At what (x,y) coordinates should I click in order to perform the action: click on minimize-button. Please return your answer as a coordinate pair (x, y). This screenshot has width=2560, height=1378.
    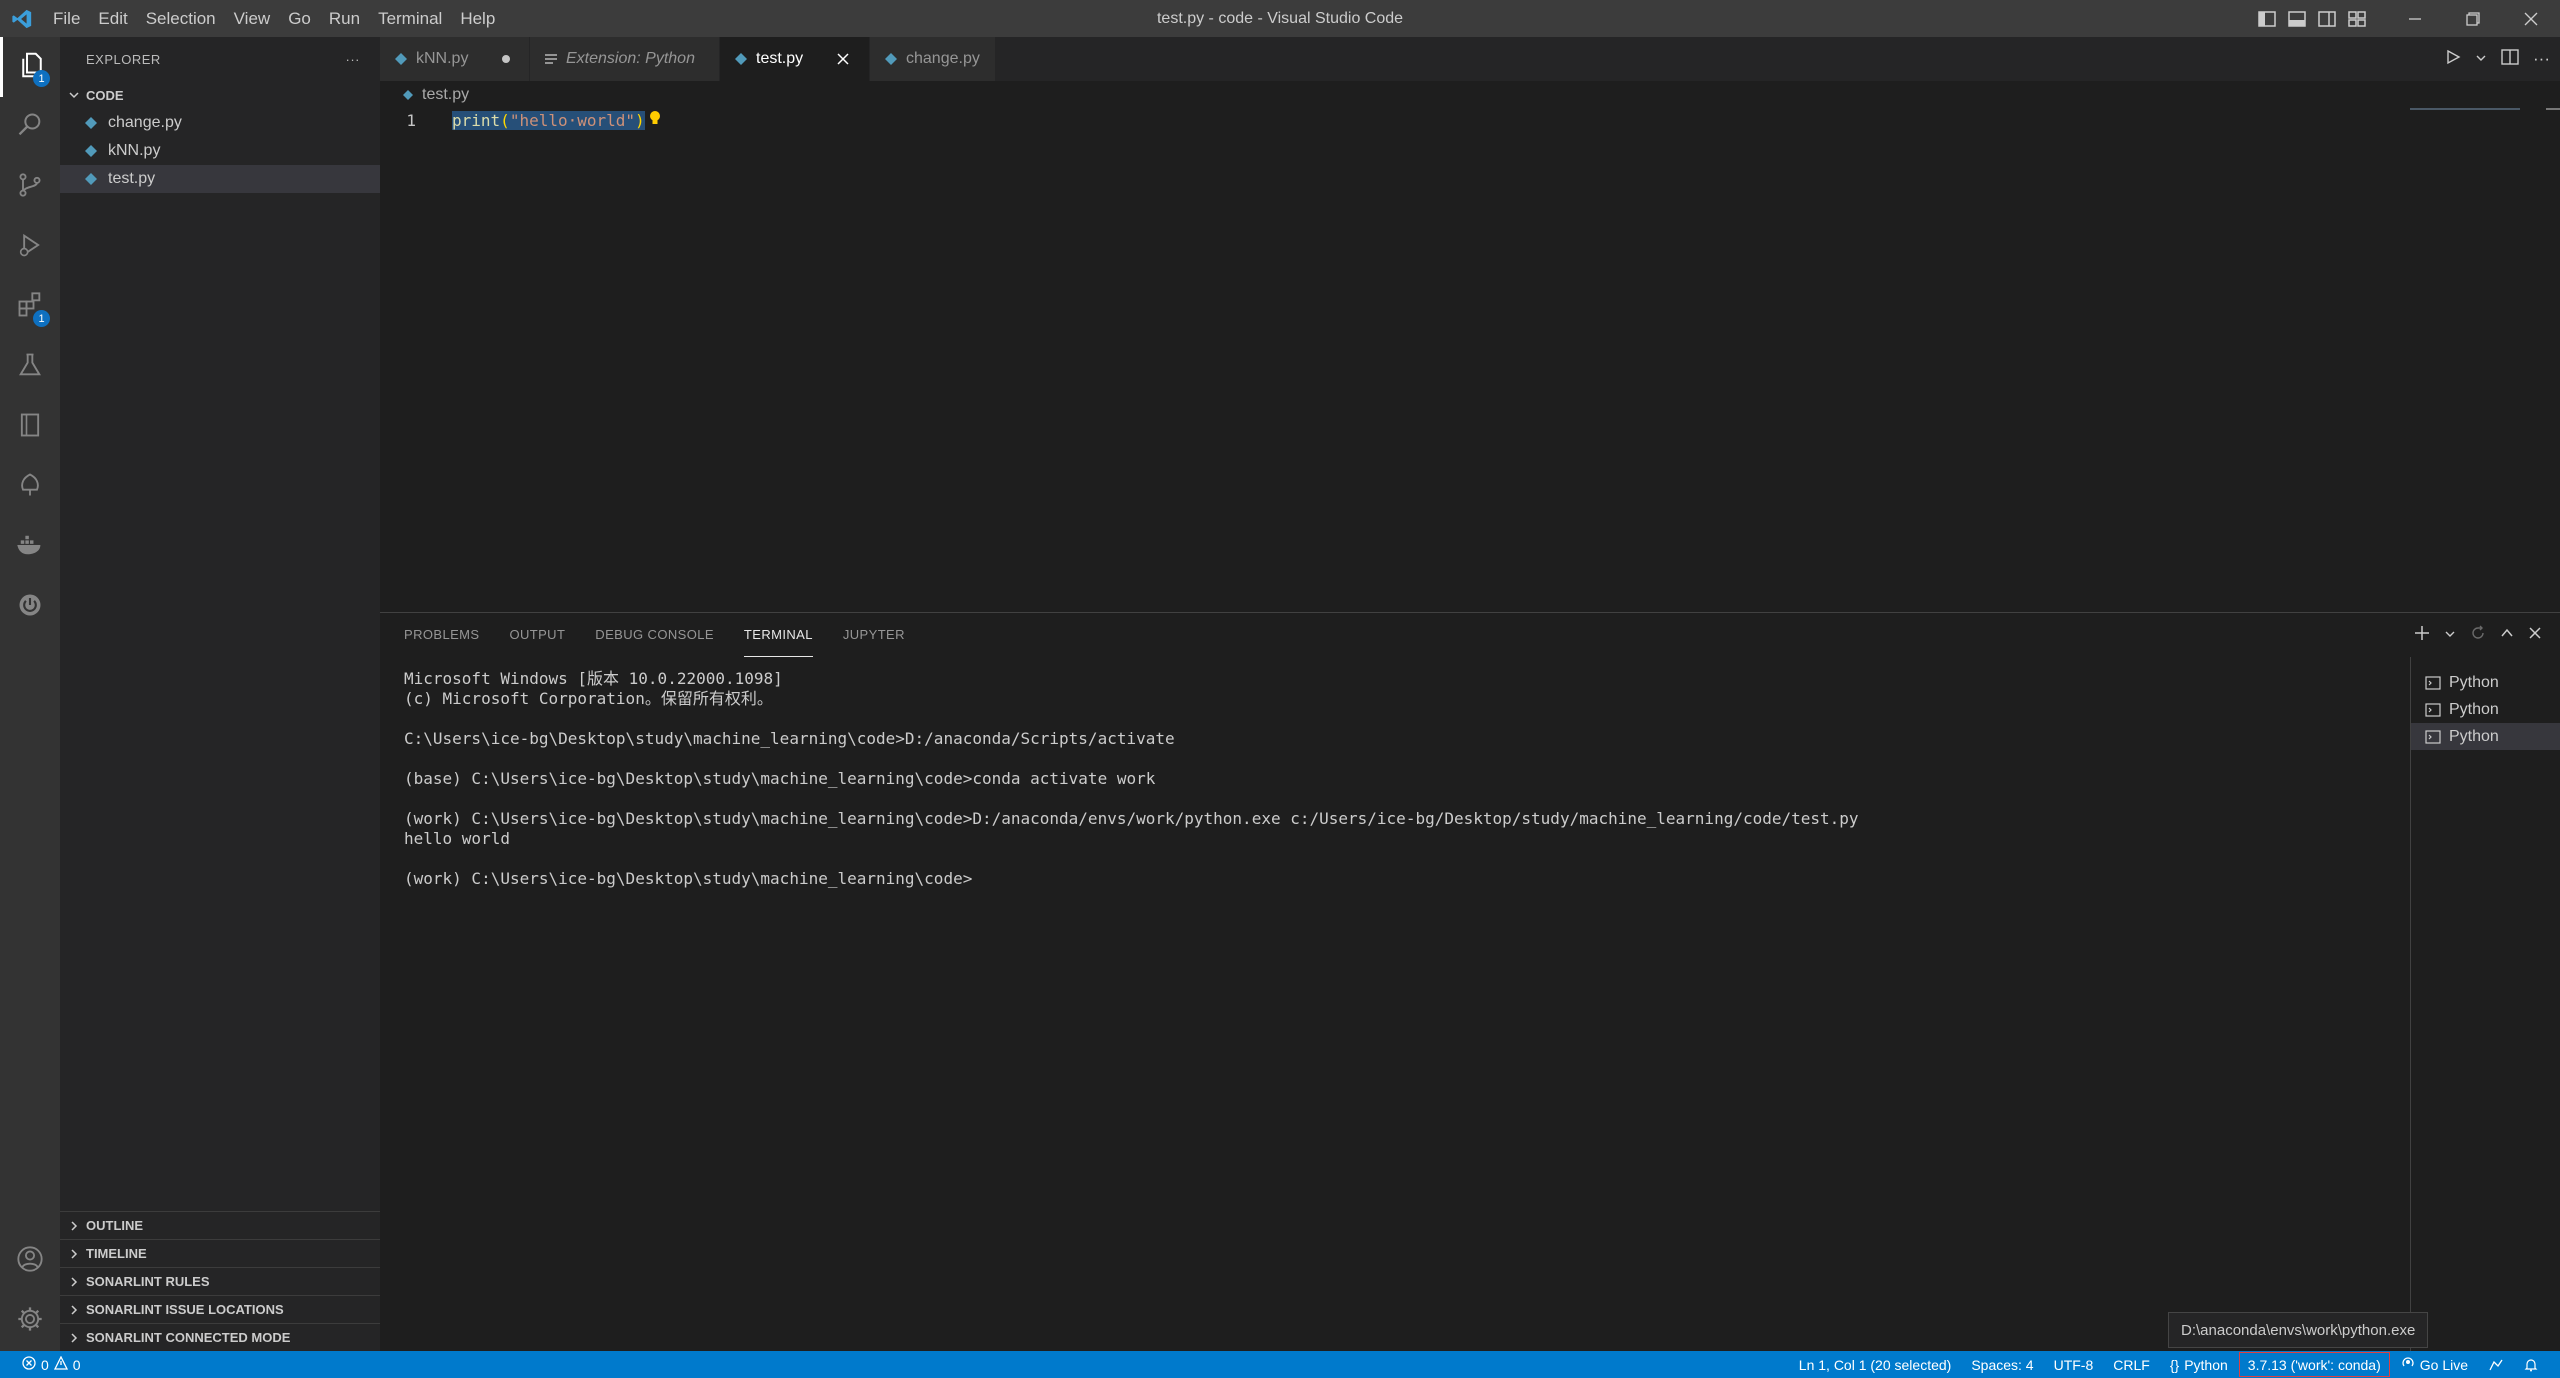
    Looking at the image, I should click on (2415, 18).